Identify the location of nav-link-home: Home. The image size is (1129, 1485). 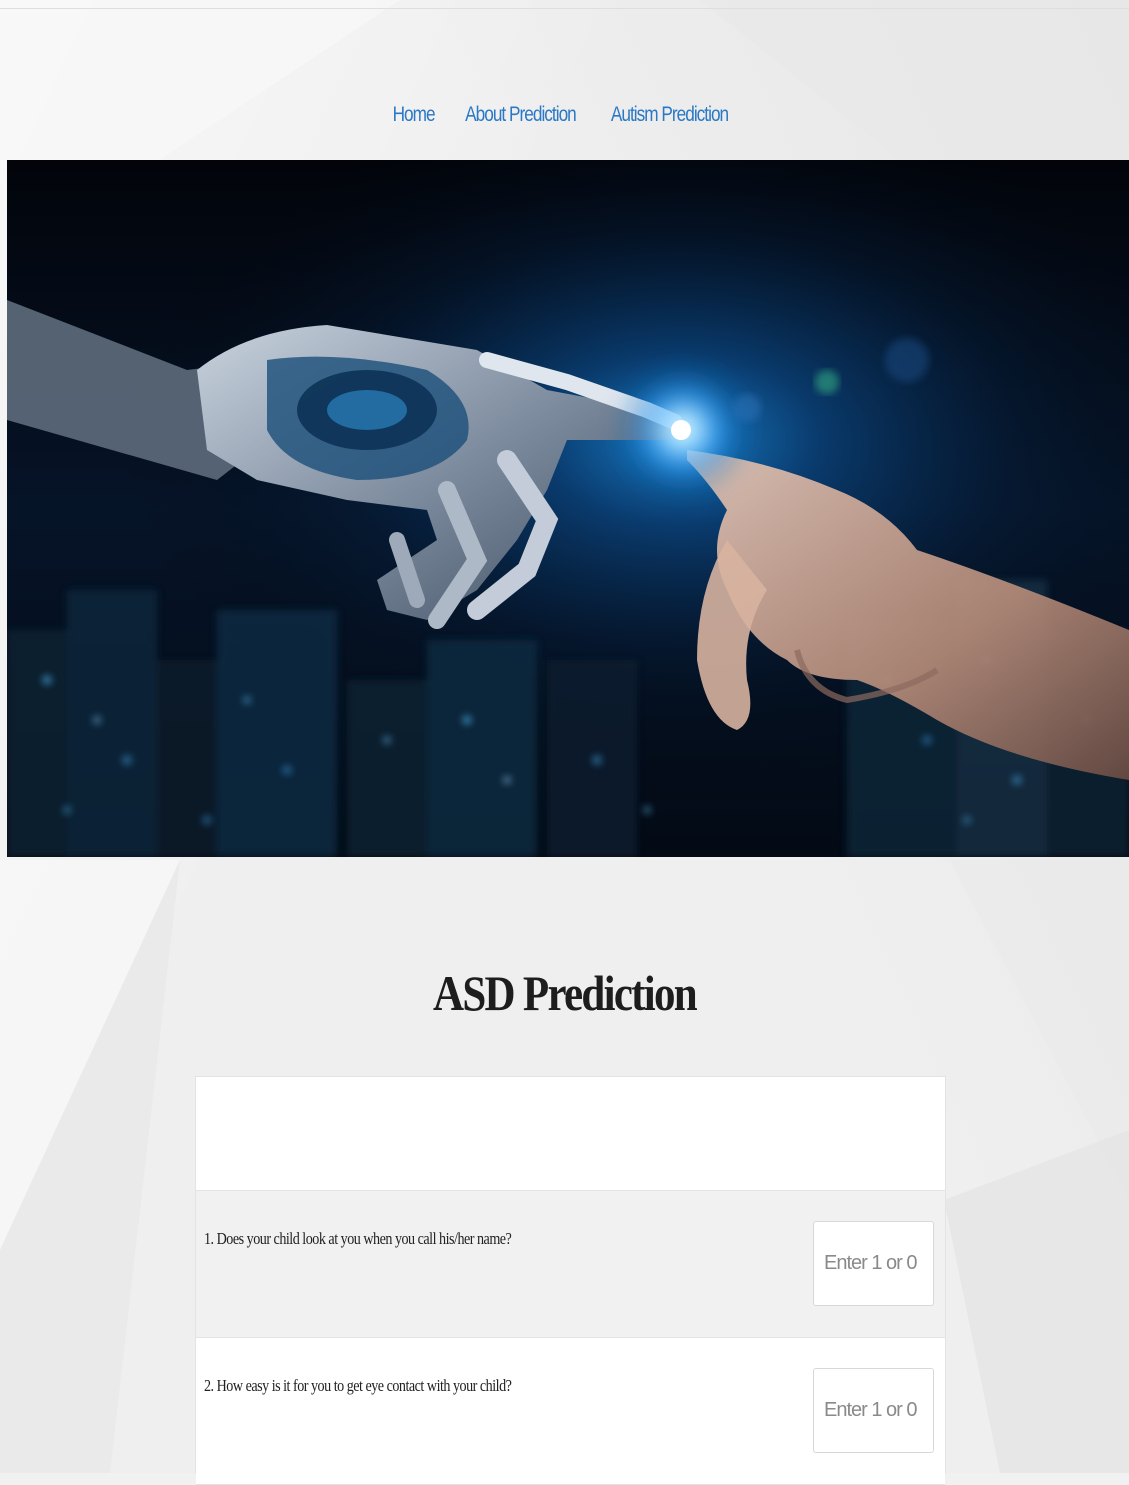
(414, 115).